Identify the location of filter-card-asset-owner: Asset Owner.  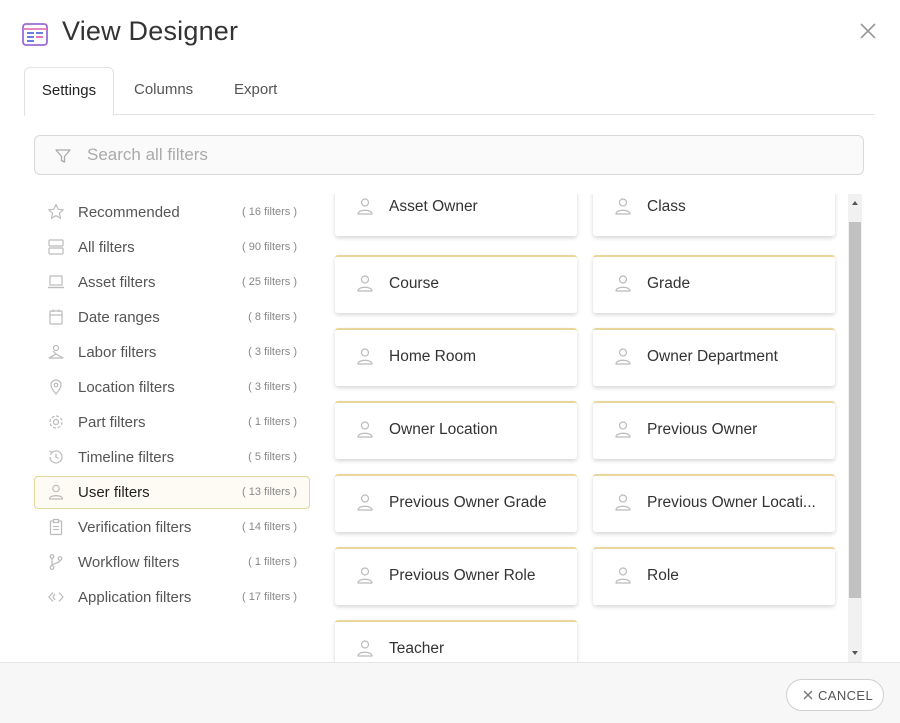
(456, 215).